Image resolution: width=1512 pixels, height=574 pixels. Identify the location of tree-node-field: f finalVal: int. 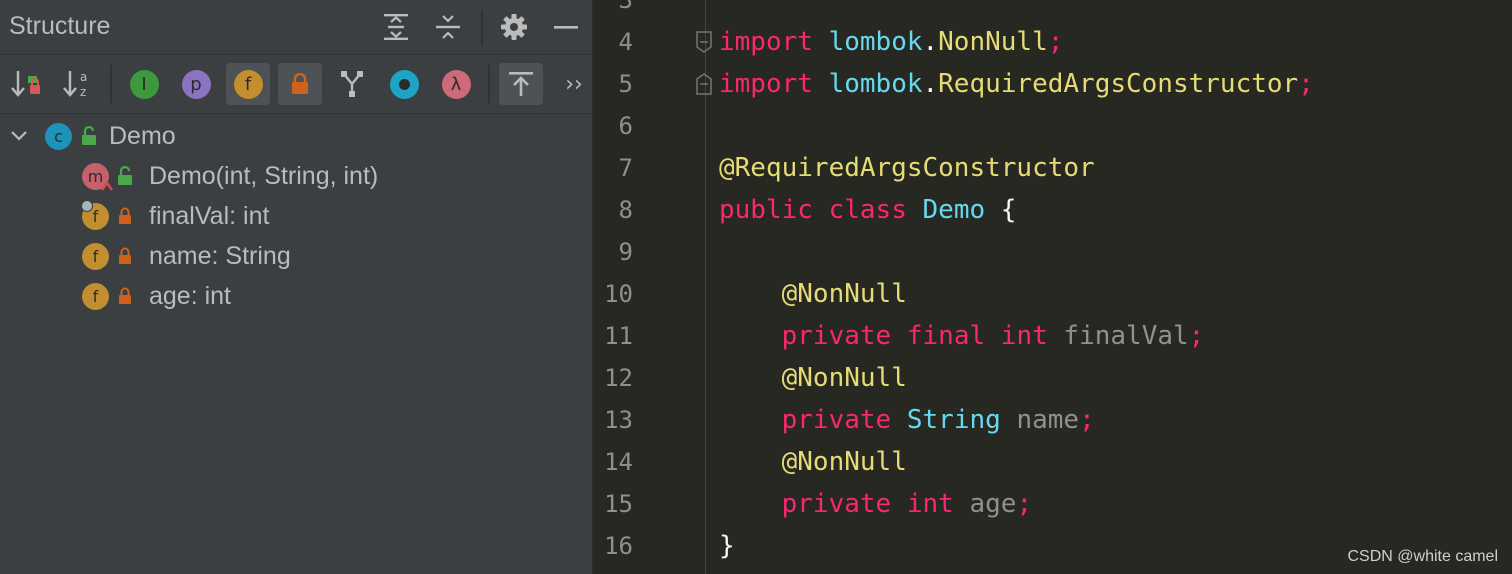
(175, 216).